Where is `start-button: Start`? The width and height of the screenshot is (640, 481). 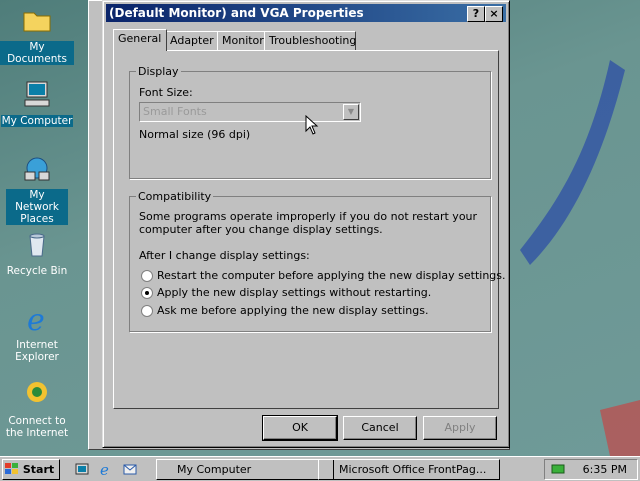 start-button: Start is located at coordinates (31, 469).